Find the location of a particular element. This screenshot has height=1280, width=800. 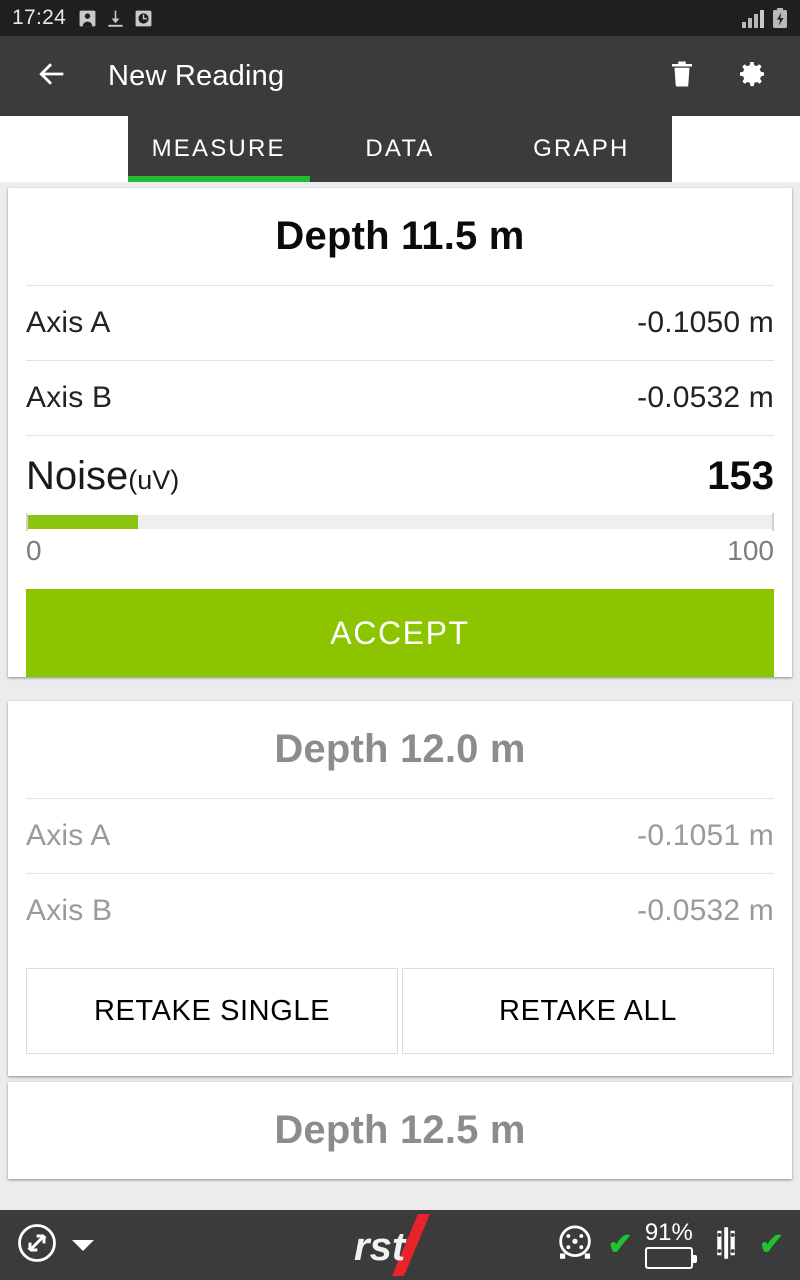

back-button is located at coordinates (52, 76).